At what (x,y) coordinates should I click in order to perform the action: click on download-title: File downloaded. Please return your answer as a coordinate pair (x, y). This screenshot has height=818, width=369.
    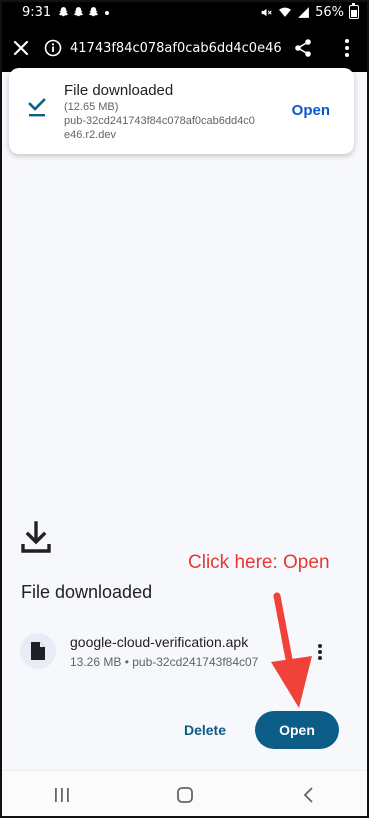
    Looking at the image, I should click on (87, 592).